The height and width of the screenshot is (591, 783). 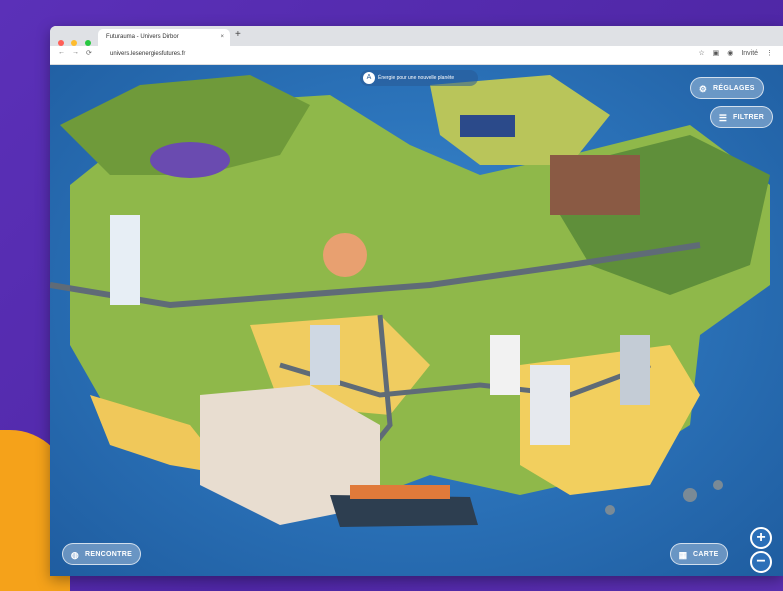 What do you see at coordinates (701, 53) in the screenshot?
I see `bookmark-icon: ☆` at bounding box center [701, 53].